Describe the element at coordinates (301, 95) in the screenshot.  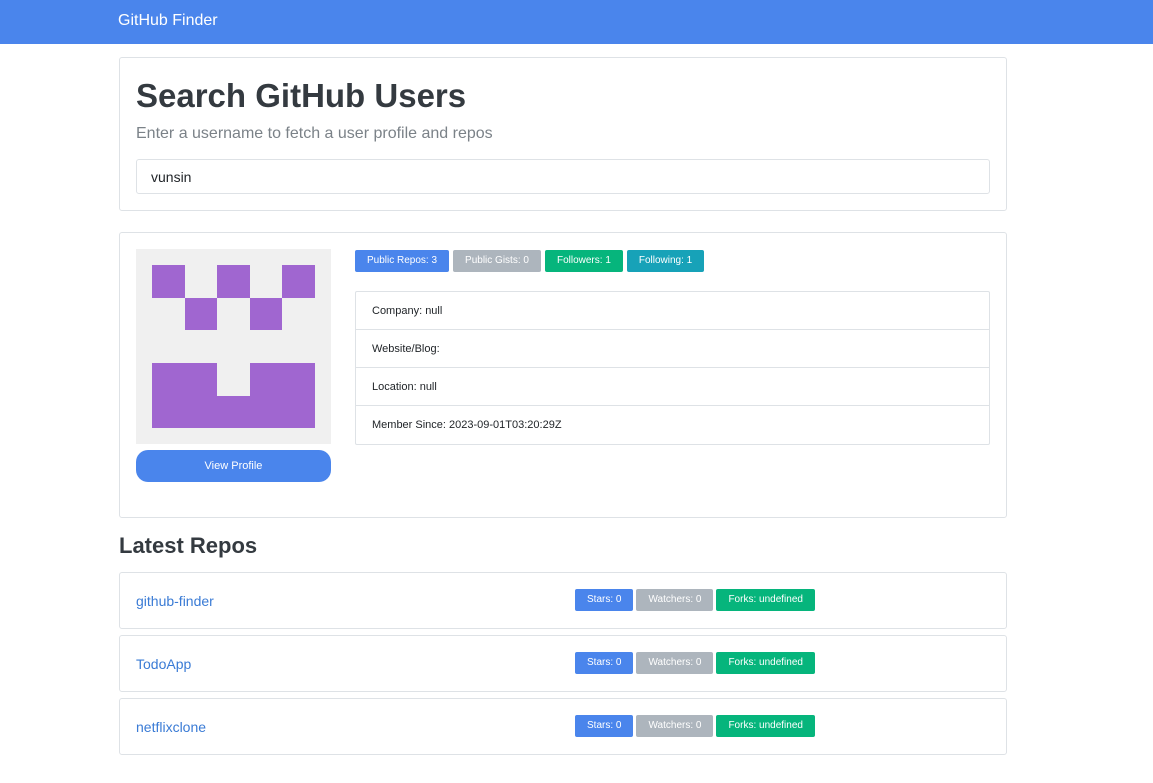
I see `page-title: Search GitHub Users` at that location.